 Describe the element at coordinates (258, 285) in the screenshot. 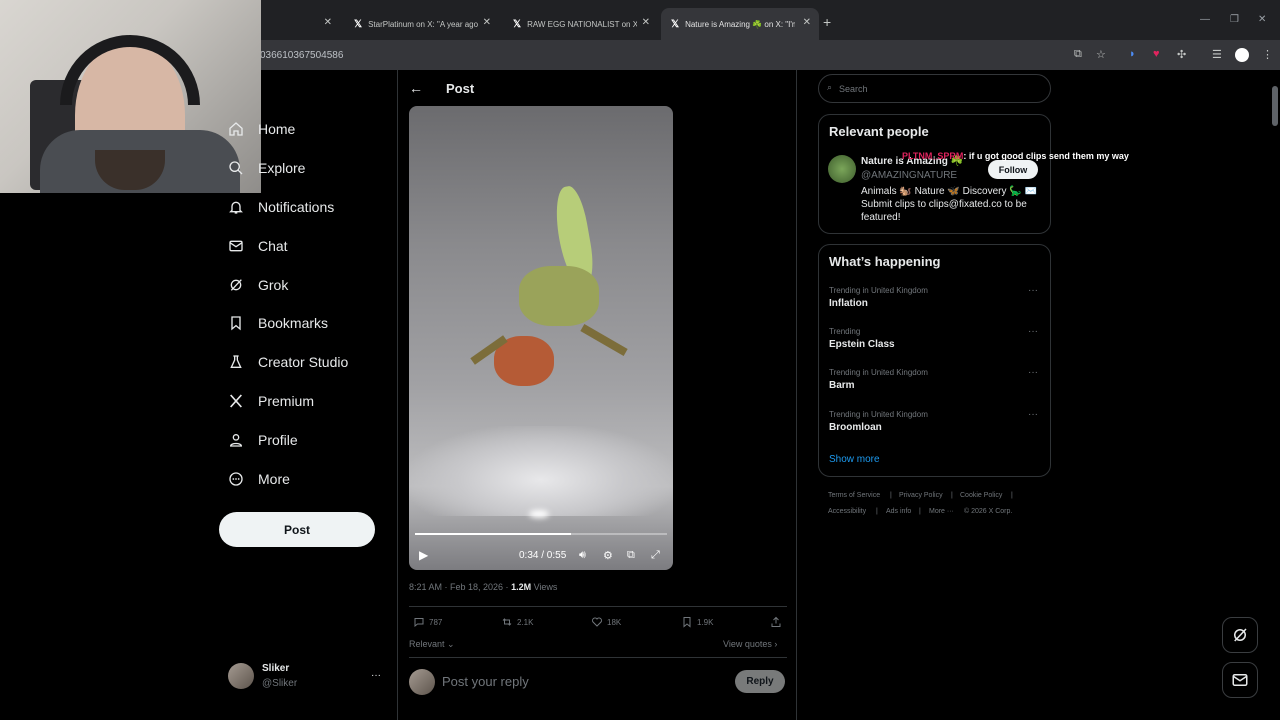

I see `nav-grok: Grok` at that location.